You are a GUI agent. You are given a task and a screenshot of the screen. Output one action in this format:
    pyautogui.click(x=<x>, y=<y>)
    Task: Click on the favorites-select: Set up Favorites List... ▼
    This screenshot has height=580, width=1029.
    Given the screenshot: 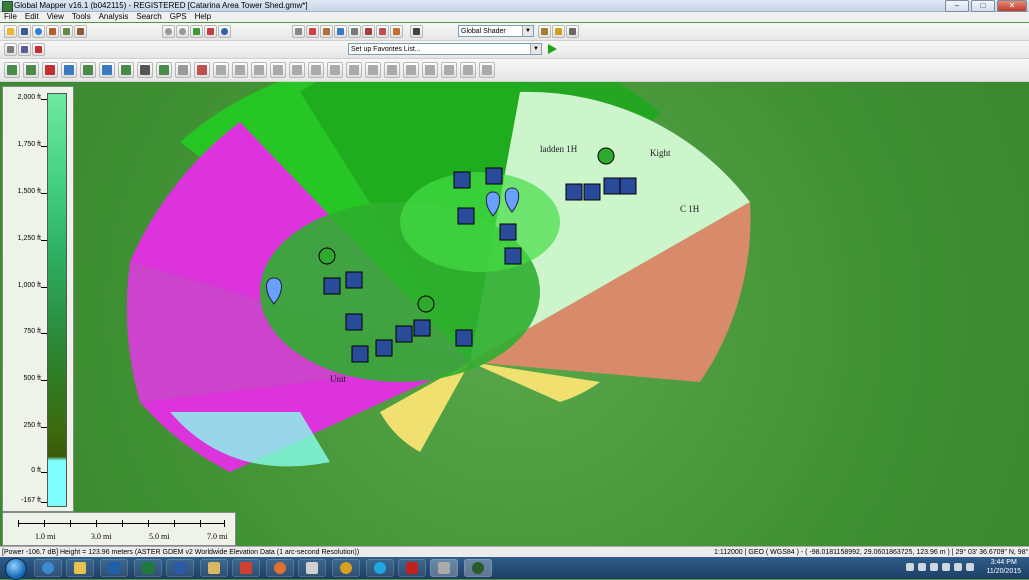 What is the action you would take?
    pyautogui.click(x=445, y=49)
    